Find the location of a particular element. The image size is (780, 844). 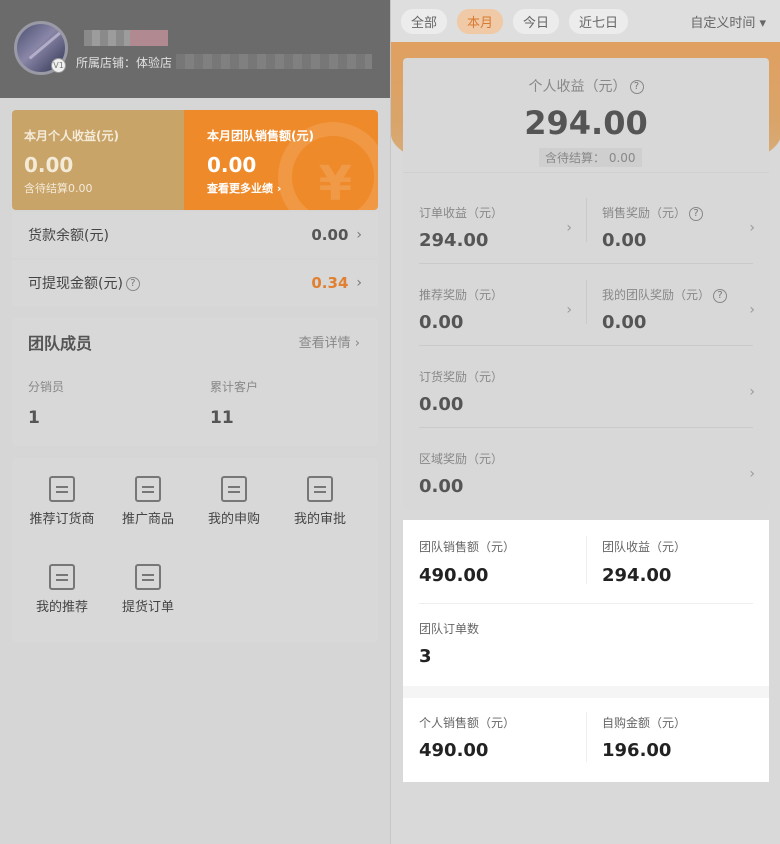

tab-this-month: 本月 is located at coordinates (480, 21).